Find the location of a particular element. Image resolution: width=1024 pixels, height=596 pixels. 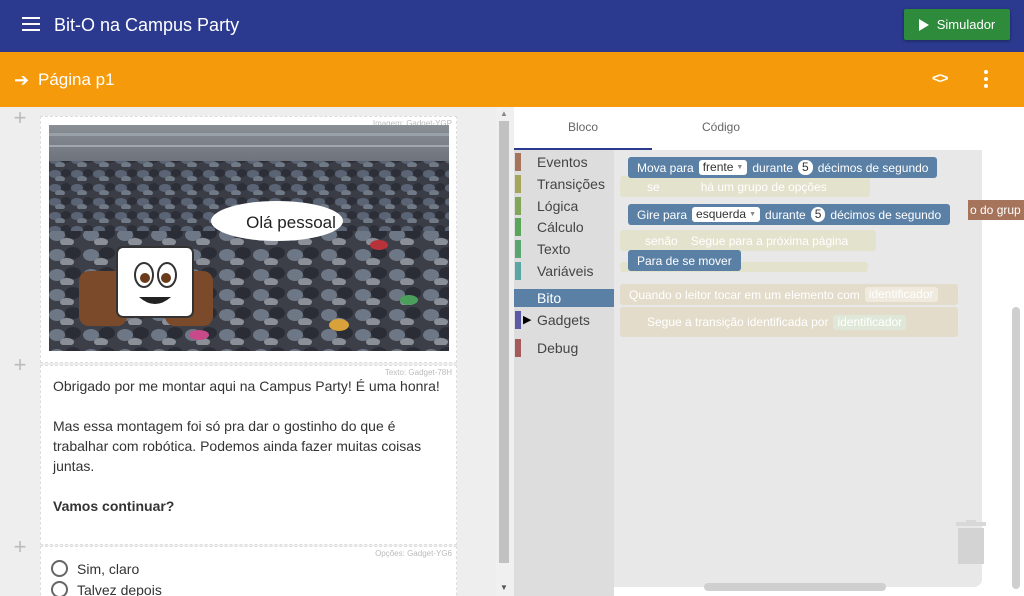

category-label: Debug is located at coordinates (558, 348).